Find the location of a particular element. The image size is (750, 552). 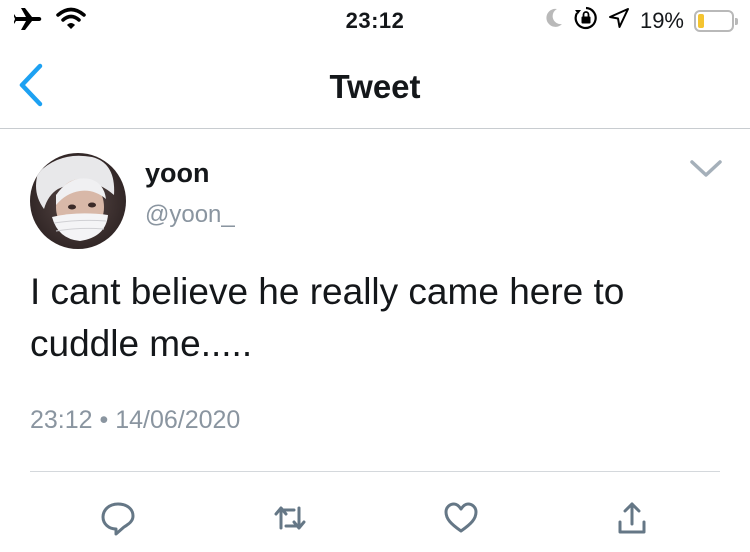

chevron-down-icon is located at coordinates (706, 169).